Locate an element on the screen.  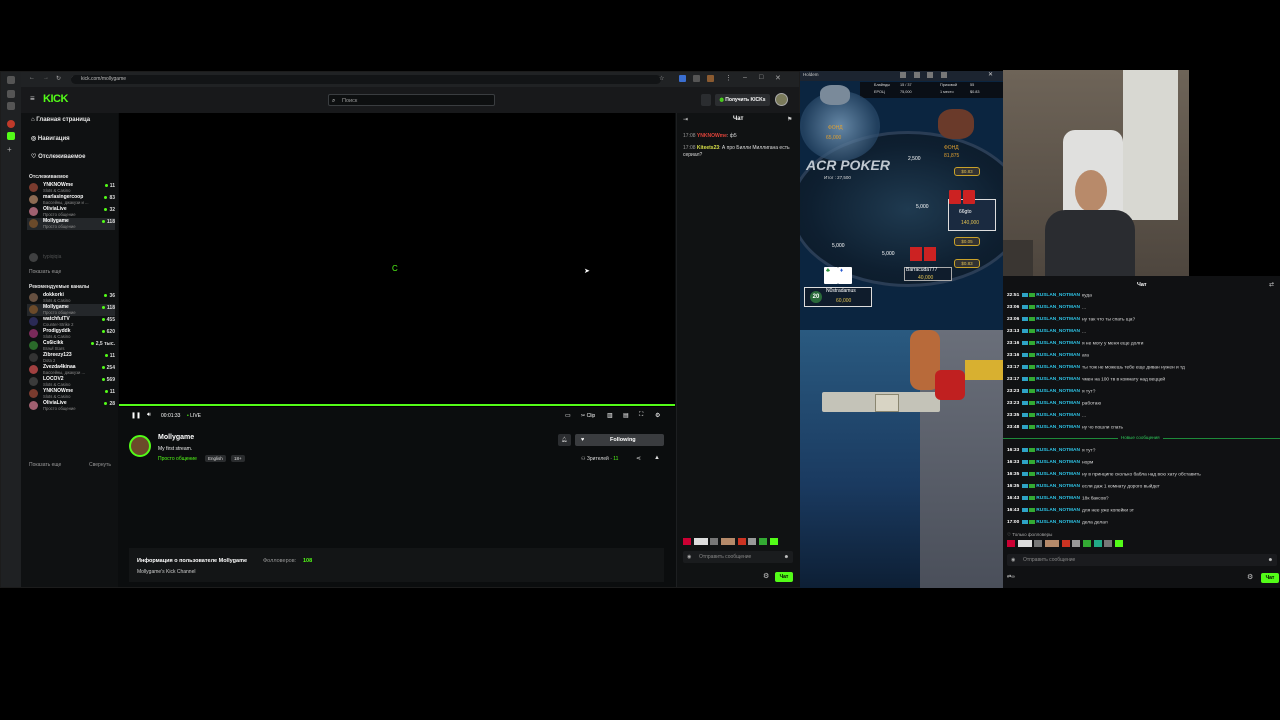
sidebar-channel: Prodigyddk Slots & Casino 620 is located at coordinates (71, 334).